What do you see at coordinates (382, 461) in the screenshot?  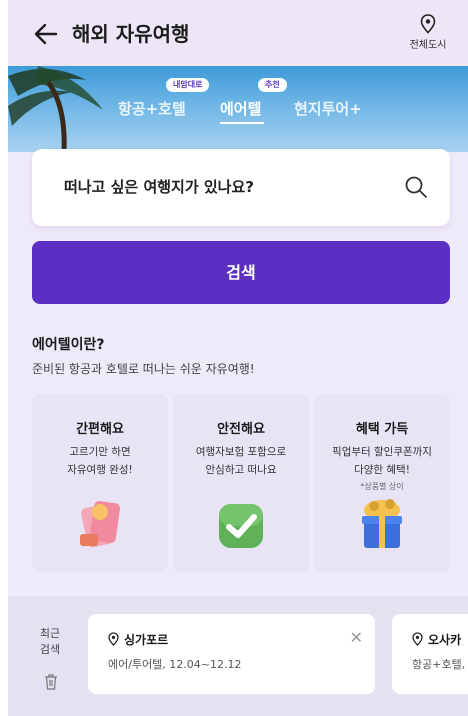 I see `feature-card-desc: 픽업부터 할인쿠폰까지 다양한 혜택!` at bounding box center [382, 461].